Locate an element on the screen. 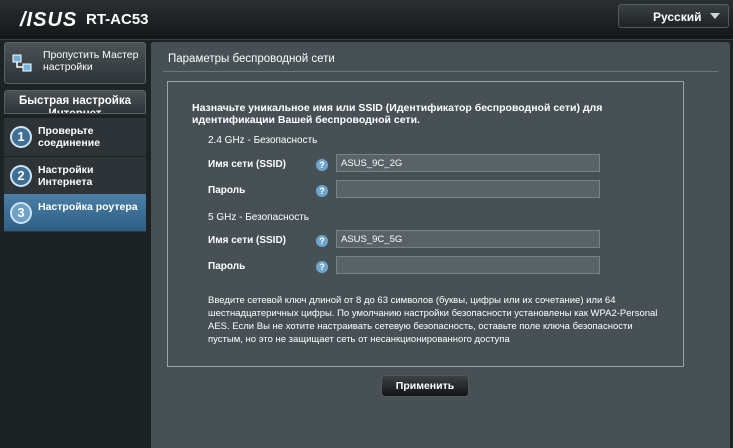  step-router-settings: 3 Настройка роутера is located at coordinates (75, 213).